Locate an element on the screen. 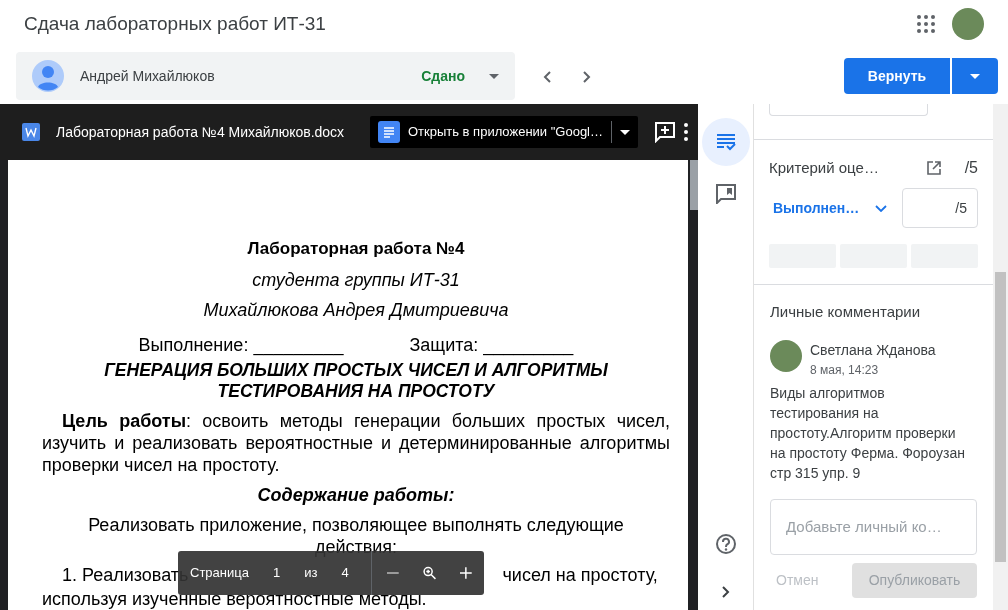  add-comment-icon is located at coordinates (665, 132).